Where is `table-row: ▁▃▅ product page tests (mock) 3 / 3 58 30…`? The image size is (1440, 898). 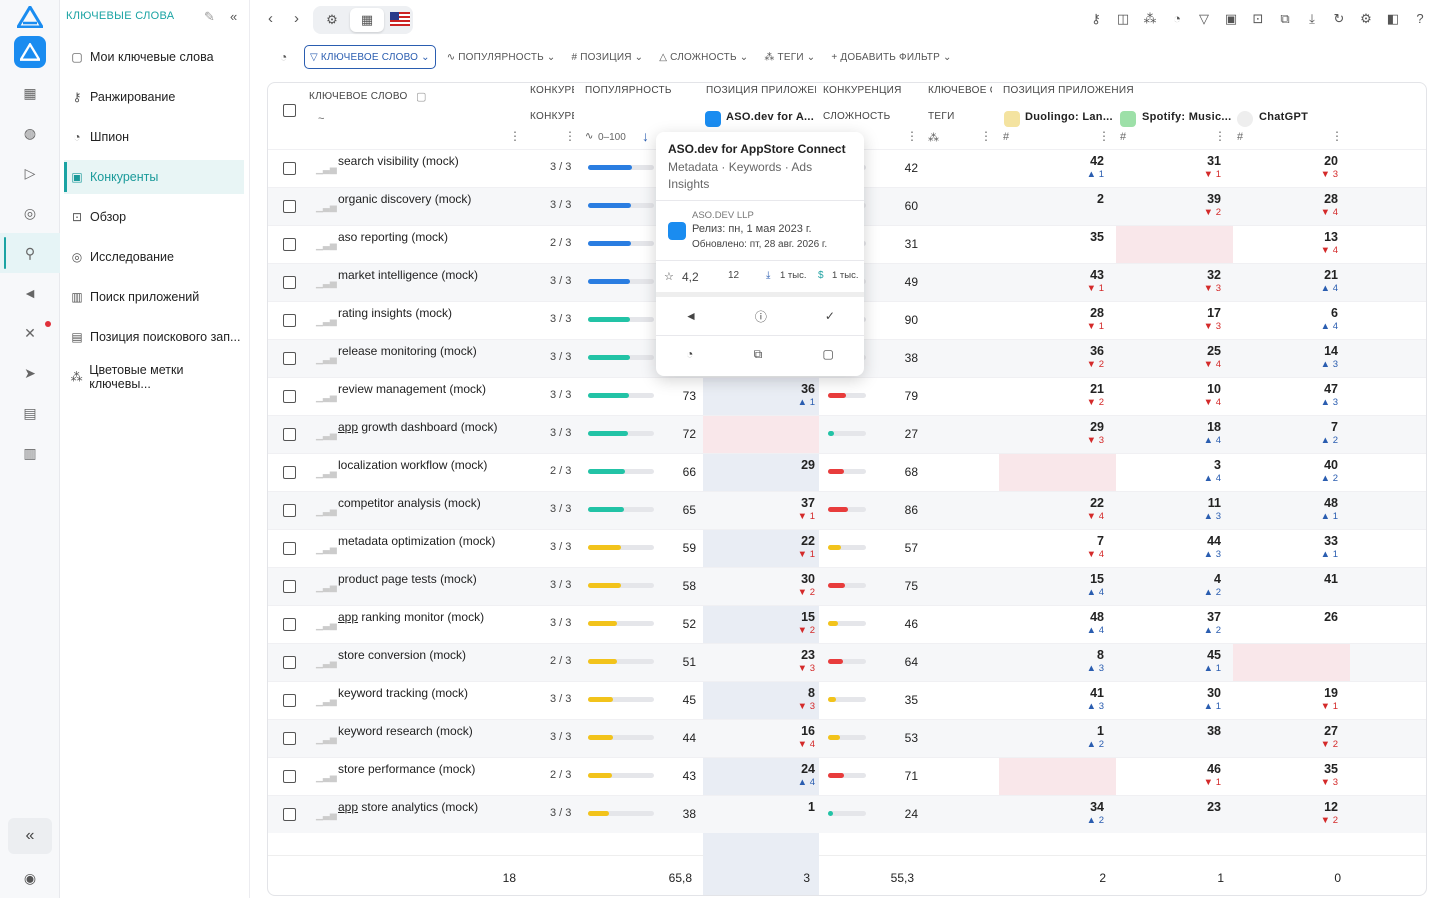 table-row: ▁▃▅ product page tests (mock) 3 / 3 58 30… is located at coordinates (847, 586).